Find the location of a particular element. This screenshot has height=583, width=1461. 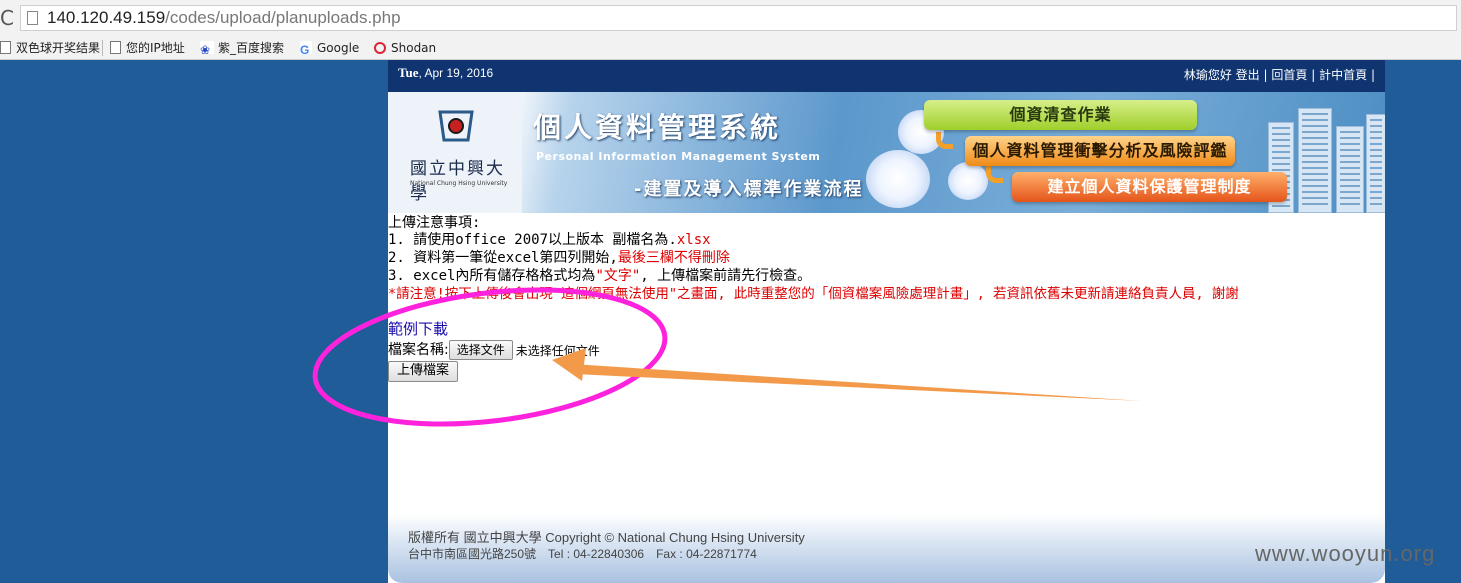

bookmarks-bar: 双色球开奖结果 您的IP地址 ❀ 紫_百度搜索 G Google Shodan is located at coordinates (730, 48).